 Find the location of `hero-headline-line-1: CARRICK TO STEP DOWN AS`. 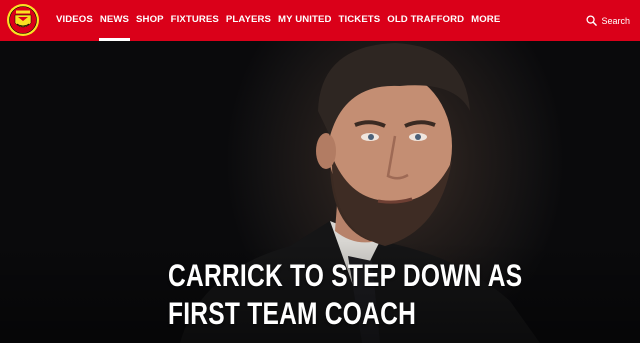

hero-headline-line-1: CARRICK TO STEP DOWN AS is located at coordinates (345, 275).